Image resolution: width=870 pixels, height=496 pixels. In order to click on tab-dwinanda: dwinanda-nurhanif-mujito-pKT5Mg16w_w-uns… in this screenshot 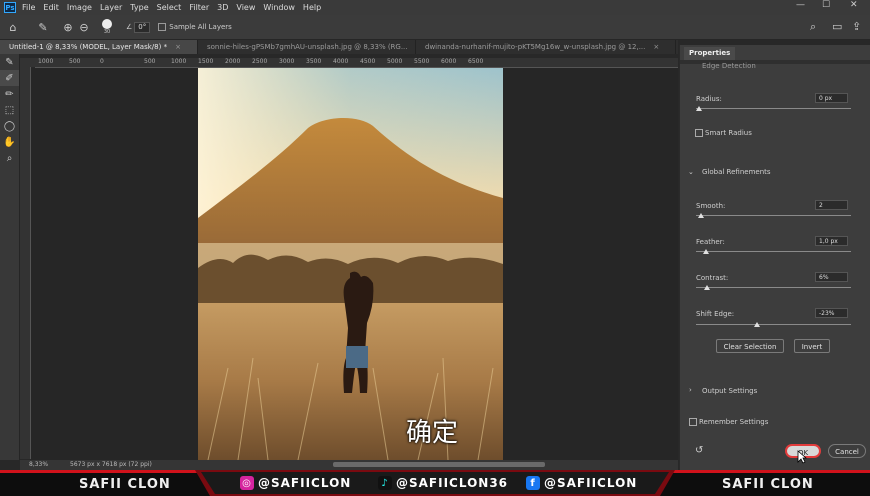, I will do `click(546, 47)`.